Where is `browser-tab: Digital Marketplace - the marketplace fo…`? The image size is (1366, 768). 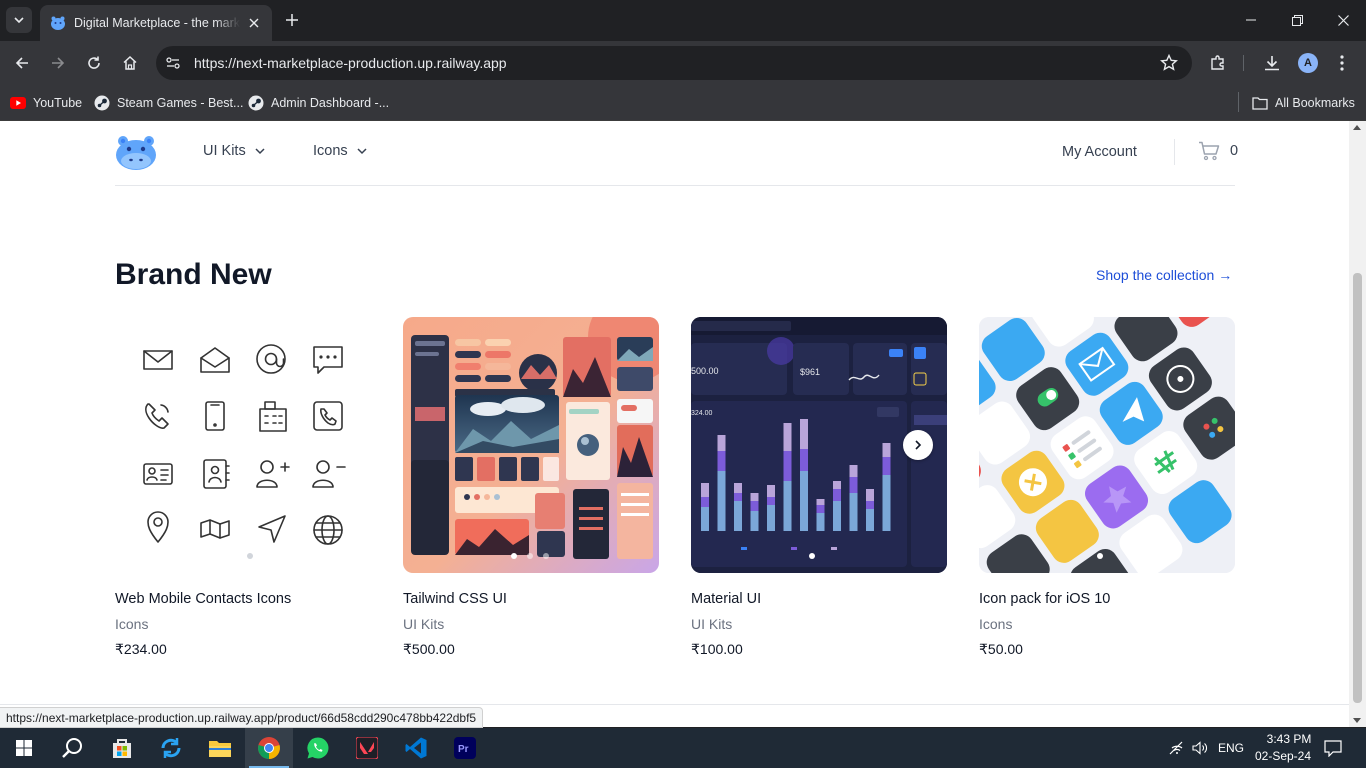 browser-tab: Digital Marketplace - the marketplace fo… is located at coordinates (156, 23).